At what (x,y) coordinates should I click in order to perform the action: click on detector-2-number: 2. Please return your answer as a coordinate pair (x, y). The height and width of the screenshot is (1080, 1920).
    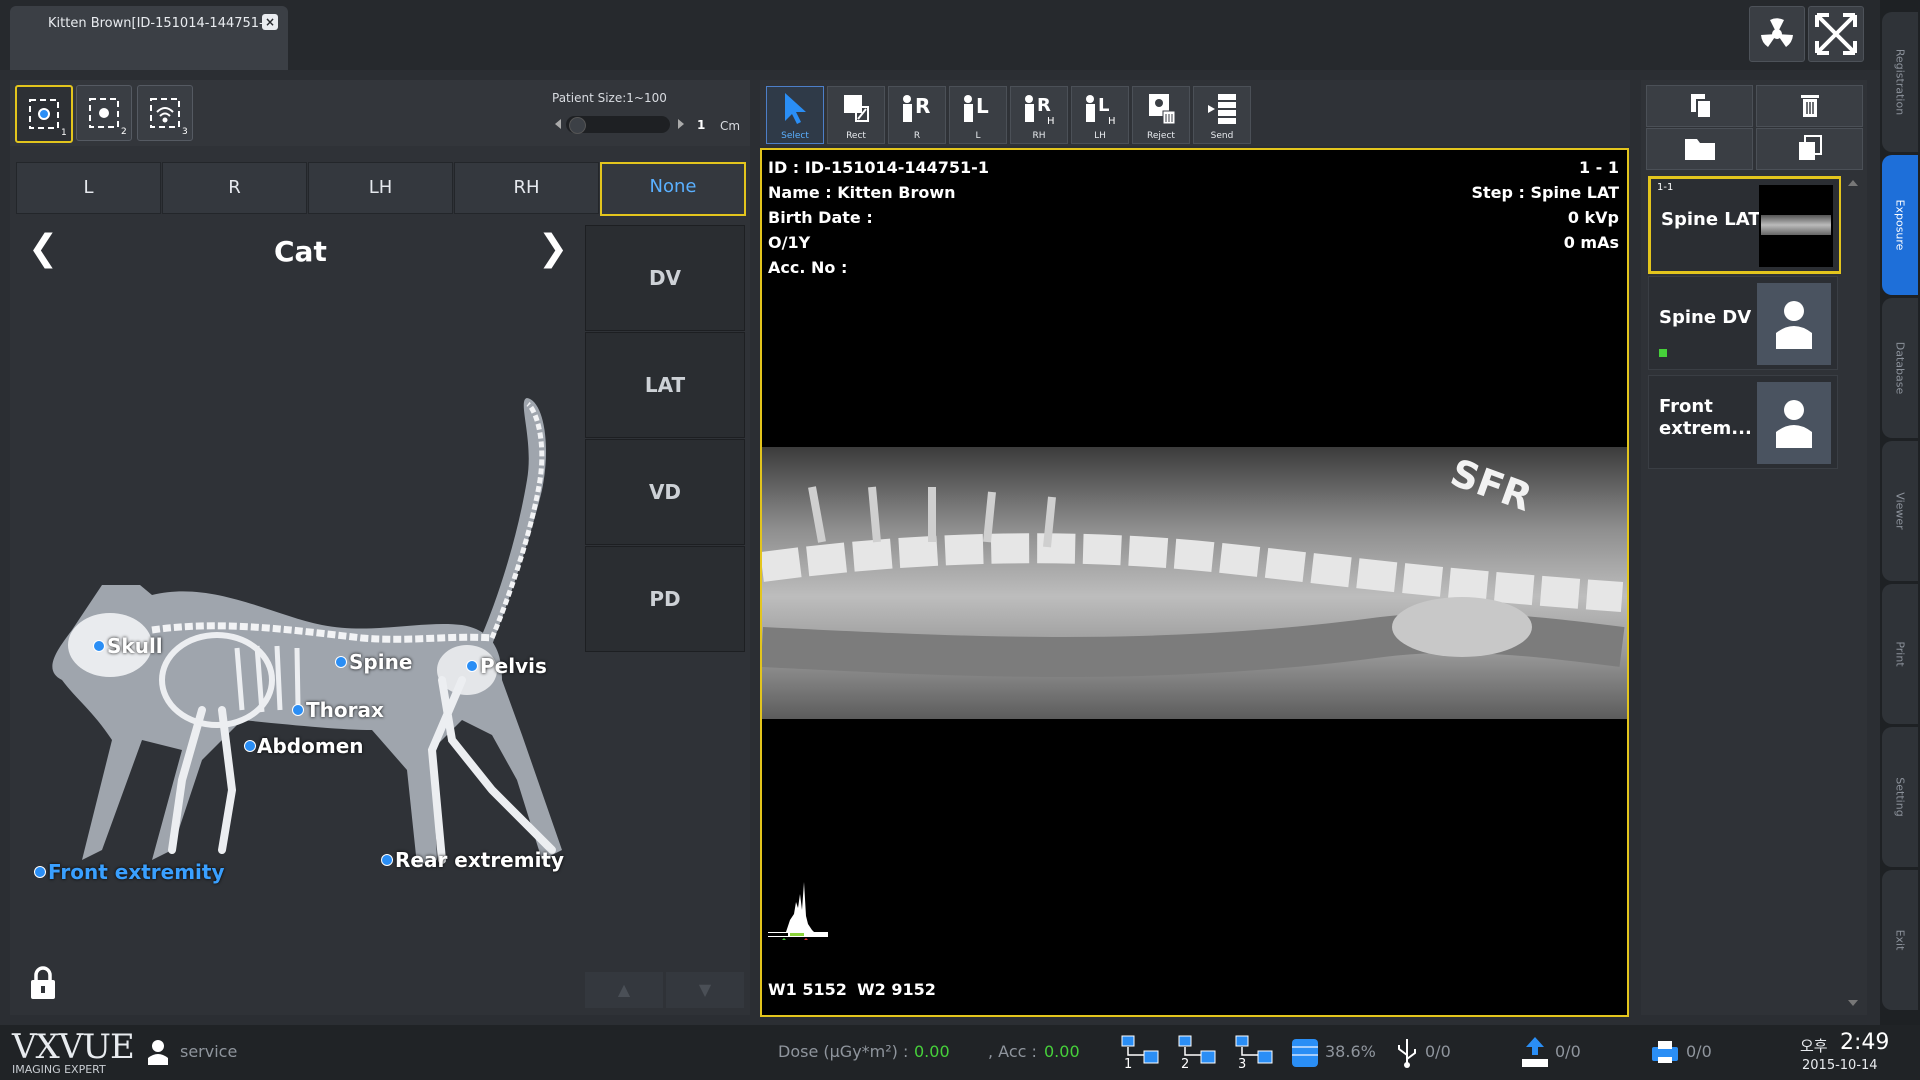
    Looking at the image, I should click on (124, 132).